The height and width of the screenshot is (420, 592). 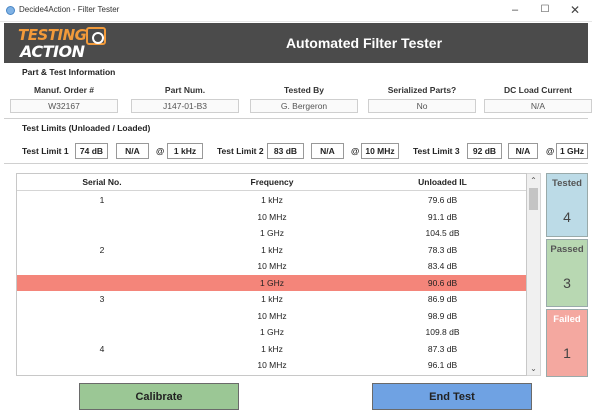 I want to click on table-row: 10 MHz 91.1 dB, so click(x=271, y=217).